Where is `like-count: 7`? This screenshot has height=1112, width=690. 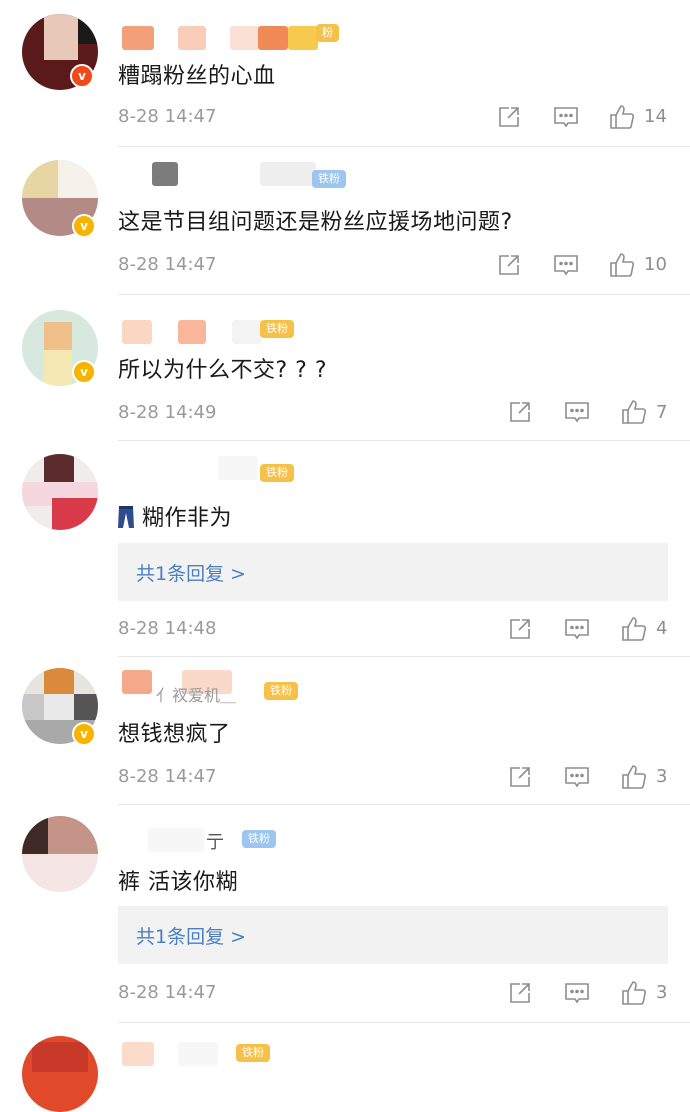 like-count: 7 is located at coordinates (662, 412).